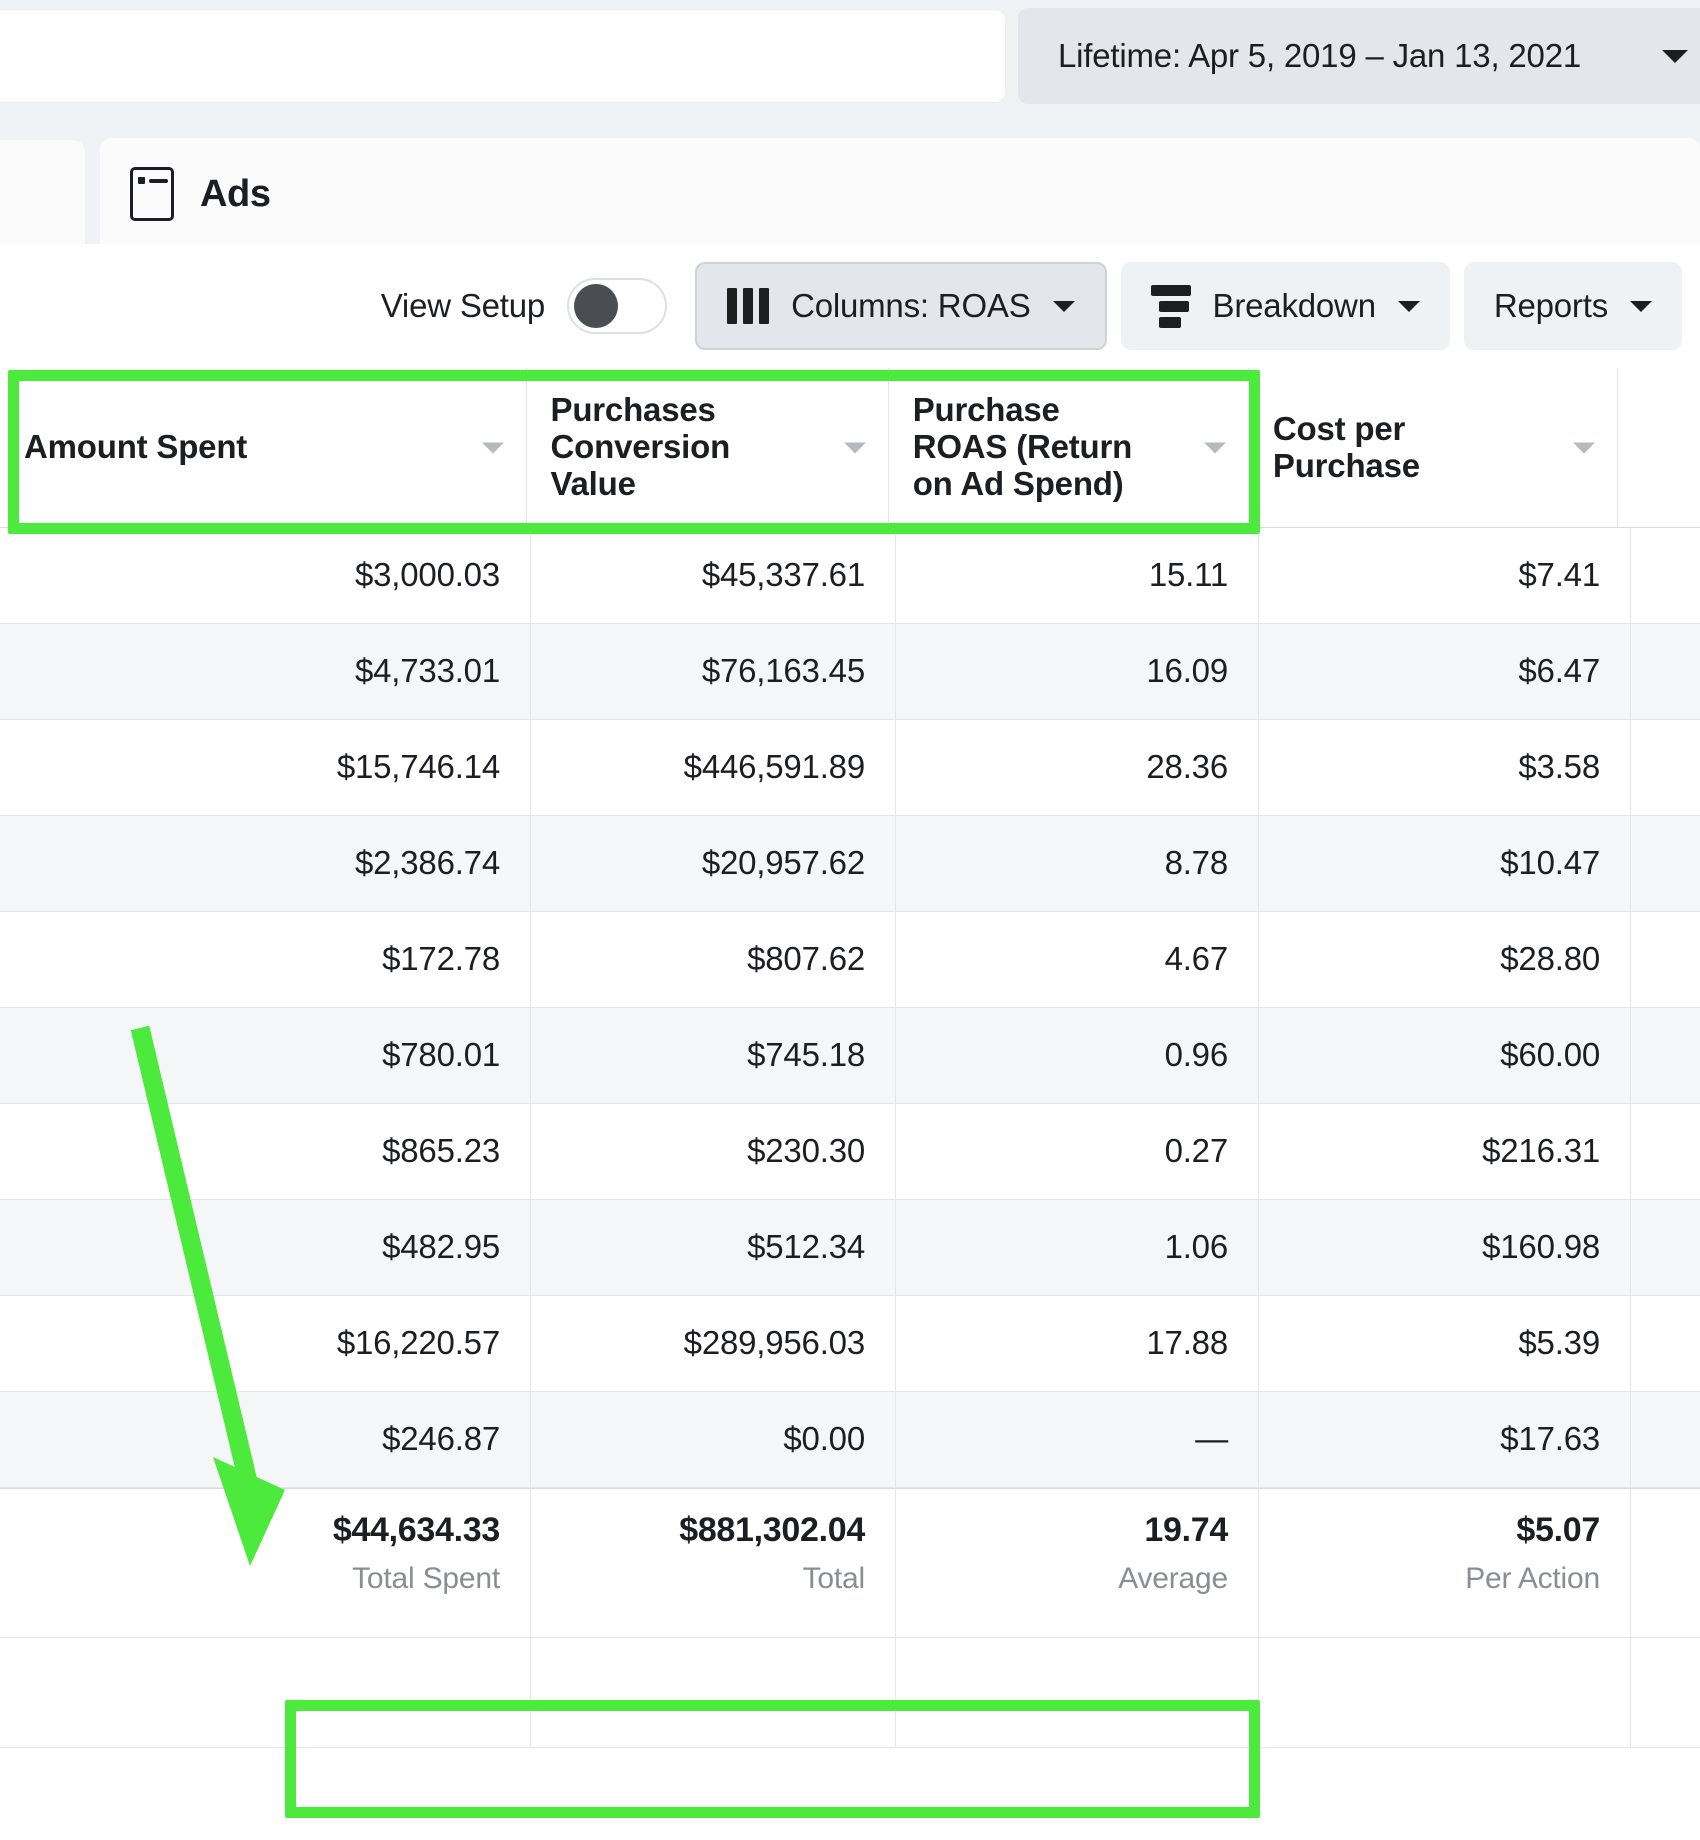 Image resolution: width=1700 pixels, height=1840 pixels. I want to click on totals-amount-spent-value: $44,634.33, so click(416, 1530).